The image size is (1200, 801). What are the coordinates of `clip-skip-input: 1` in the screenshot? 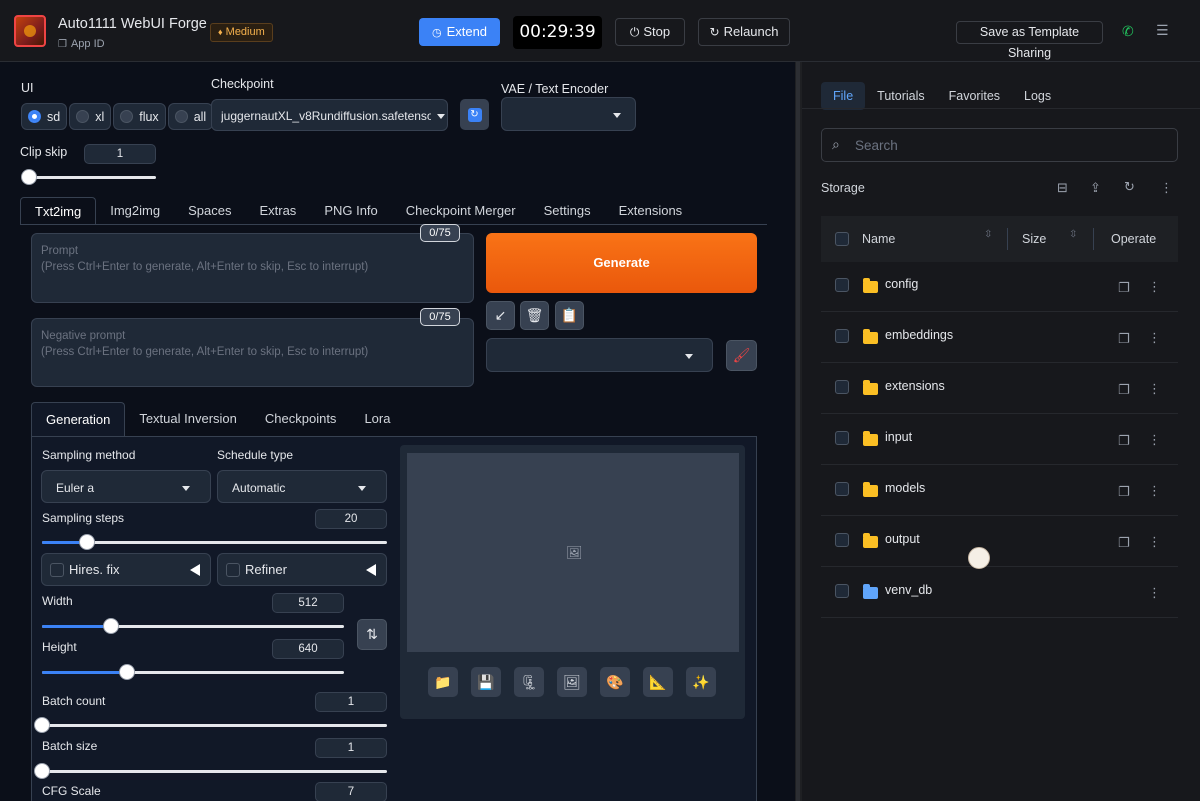 It's located at (120, 154).